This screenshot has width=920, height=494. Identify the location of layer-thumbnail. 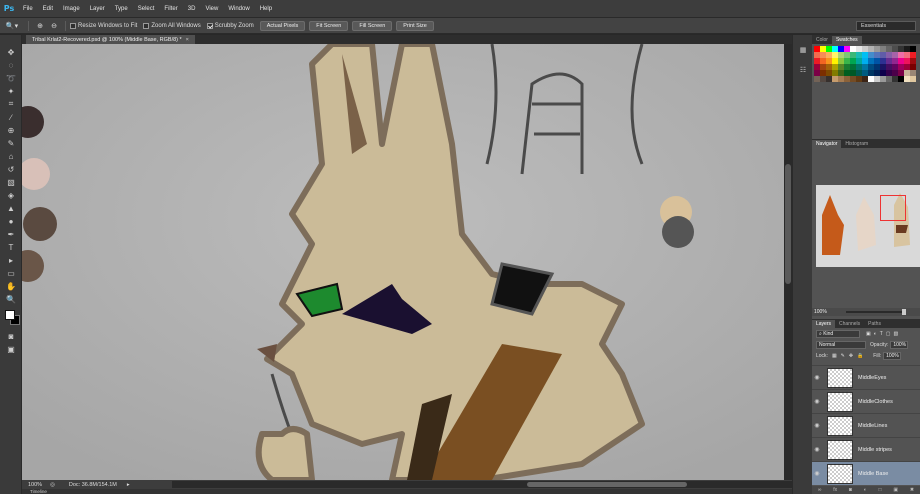
(840, 449).